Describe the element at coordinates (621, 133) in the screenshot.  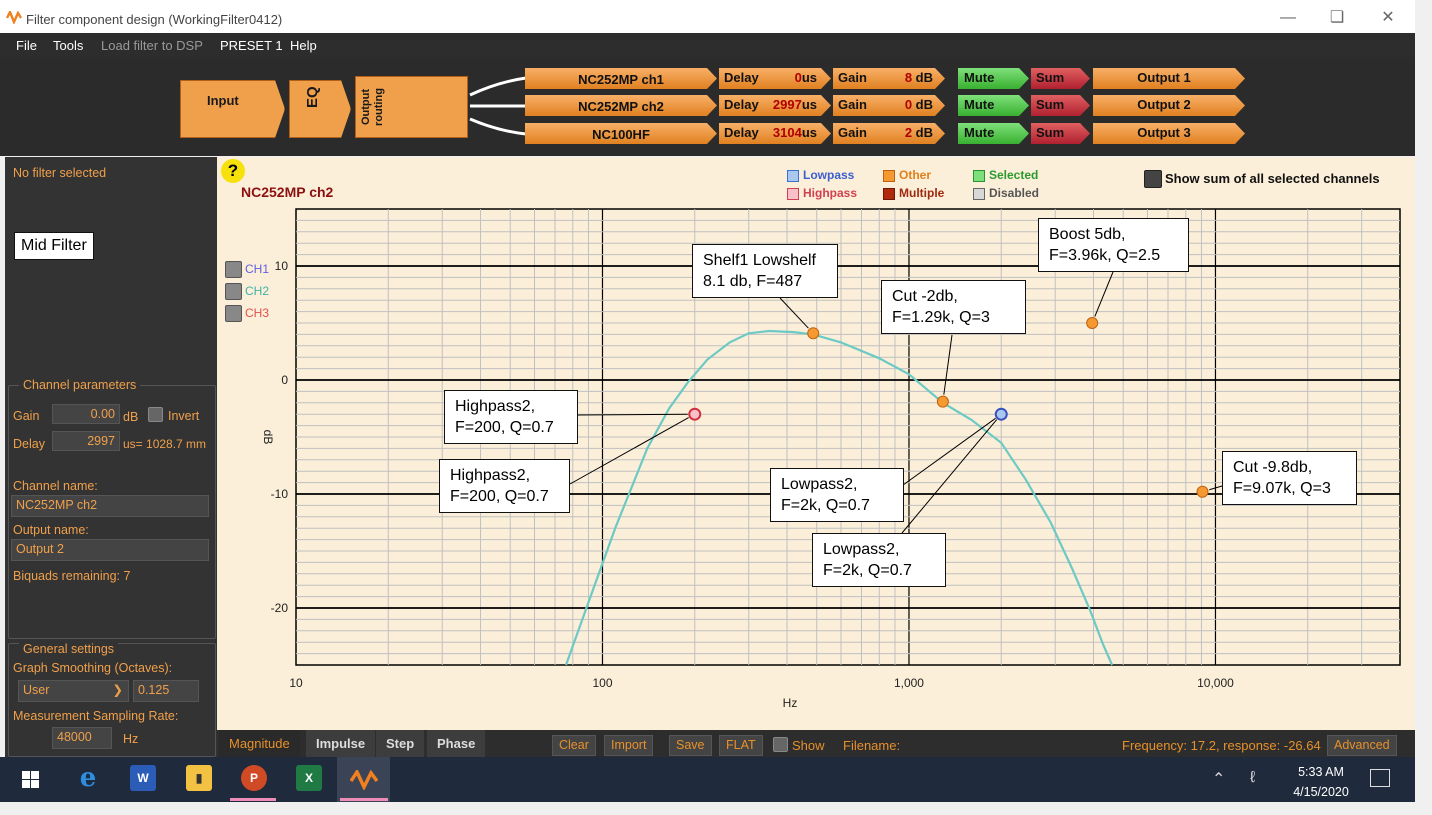
I see `channel-name-chip: NC100HF` at that location.